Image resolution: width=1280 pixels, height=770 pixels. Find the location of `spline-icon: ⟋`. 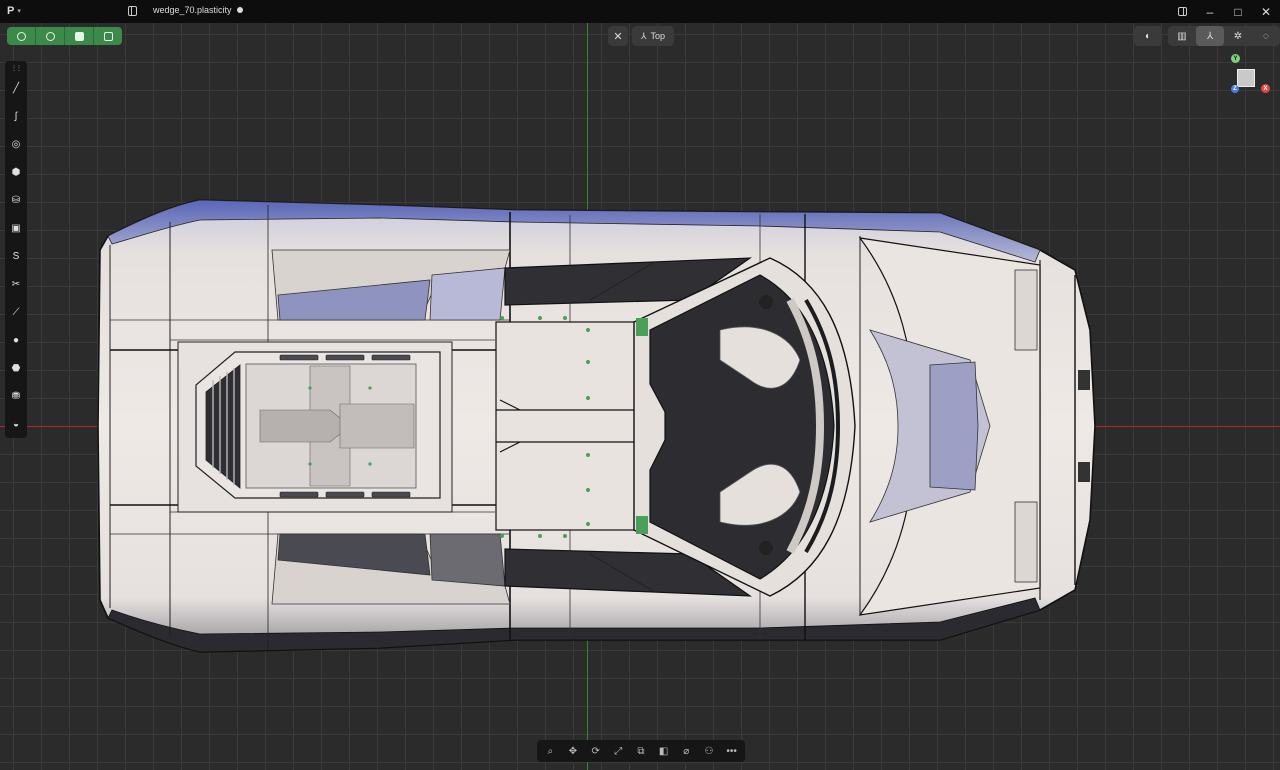

spline-icon: ⟋ is located at coordinates (16, 312).